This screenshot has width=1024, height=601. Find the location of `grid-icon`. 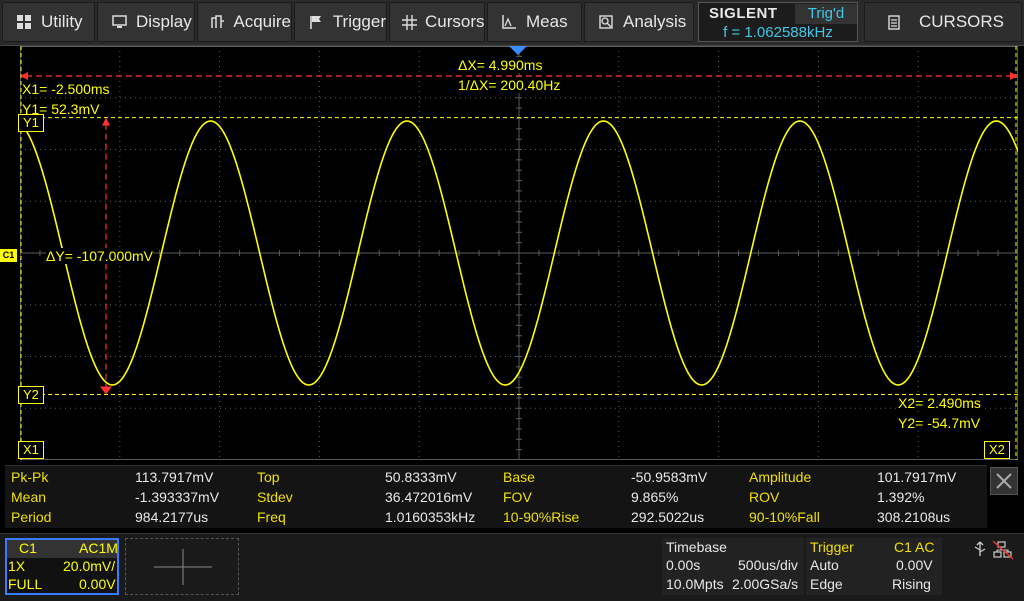

grid-icon is located at coordinates (24, 22).